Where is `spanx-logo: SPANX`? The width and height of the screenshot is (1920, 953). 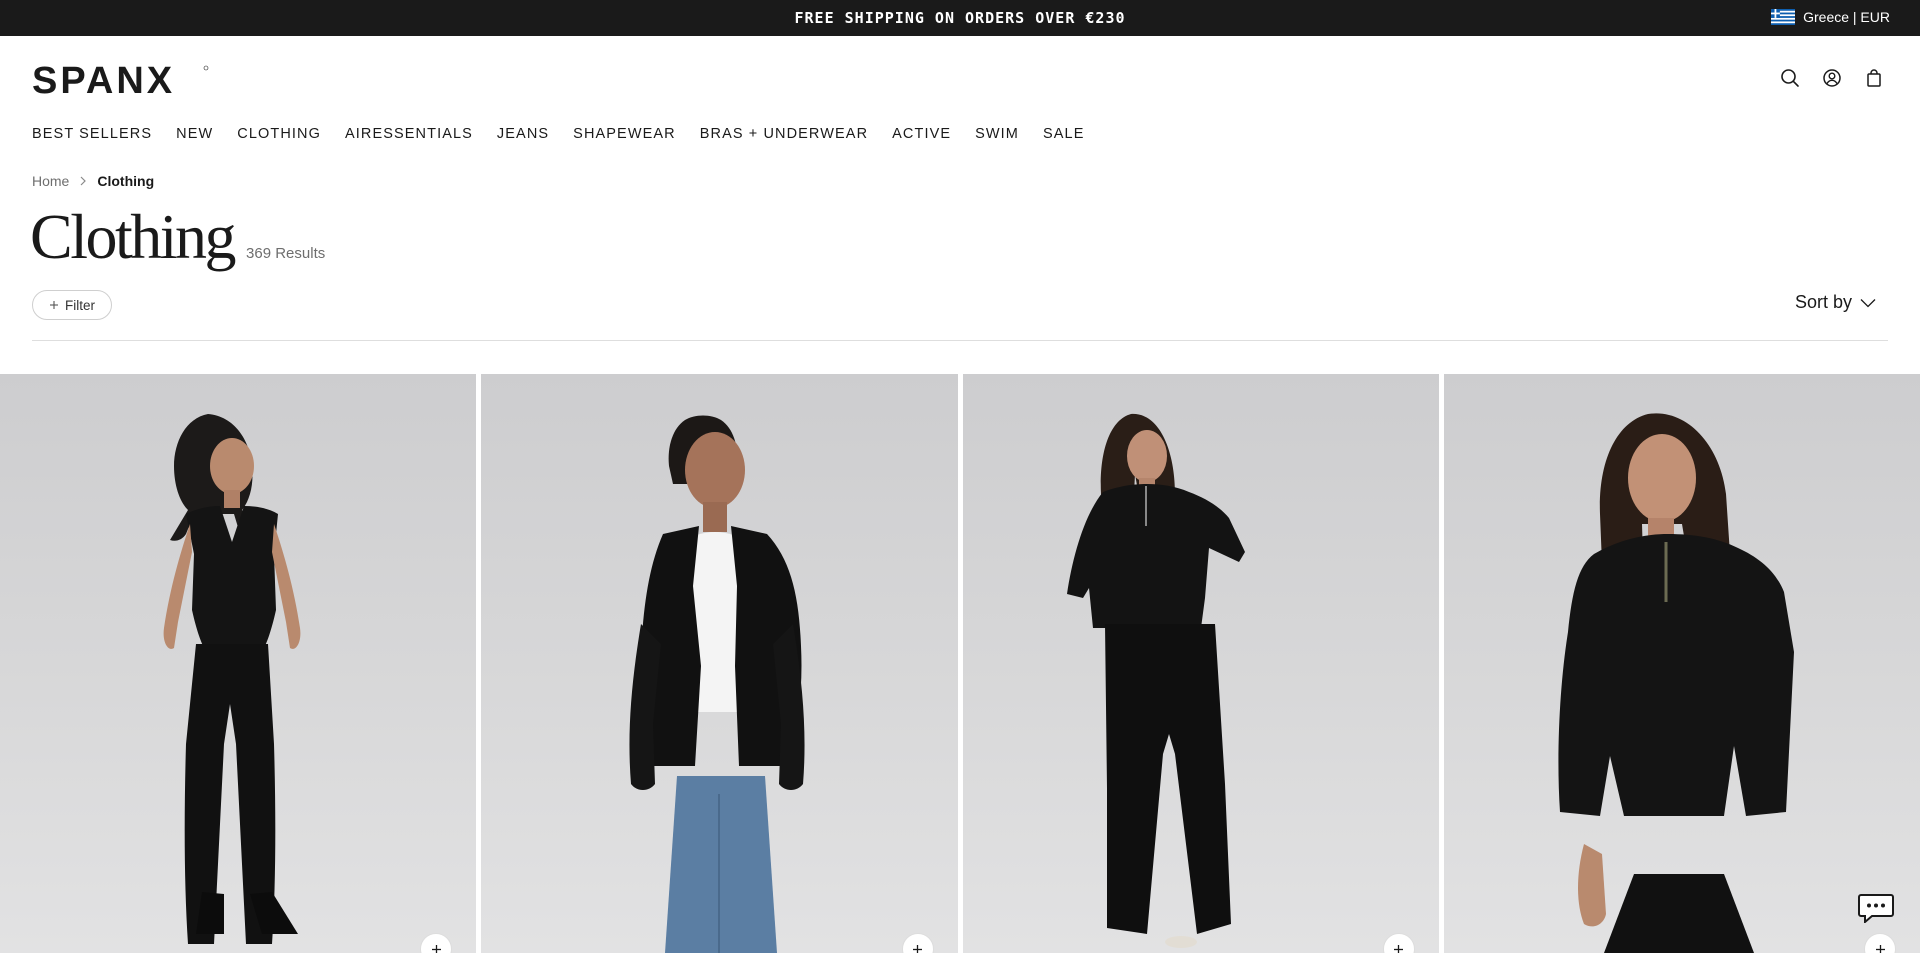
spanx-logo: SPANX is located at coordinates (122, 79).